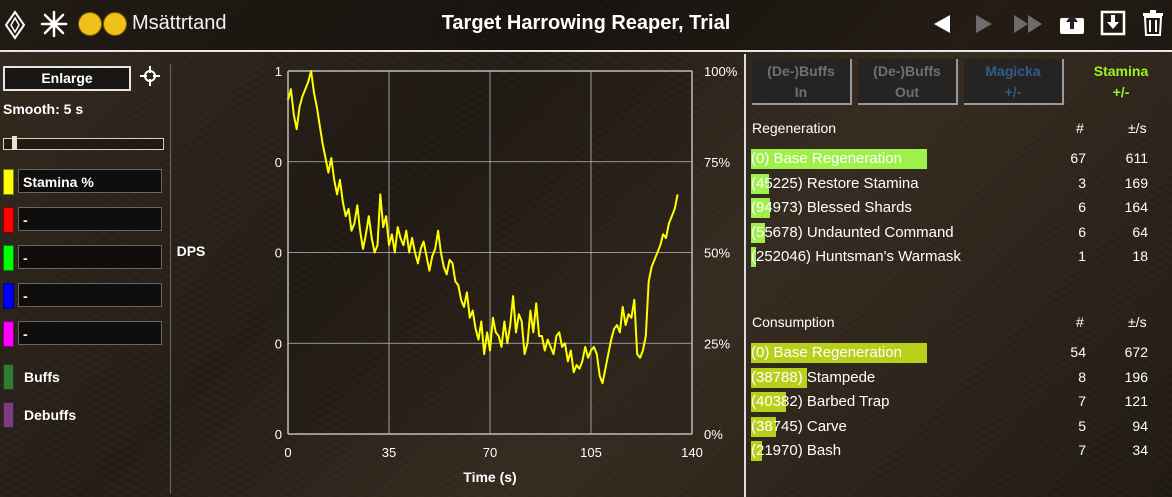 The image size is (1172, 497). What do you see at coordinates (1140, 450) in the screenshot?
I see `row-rate: 34` at bounding box center [1140, 450].